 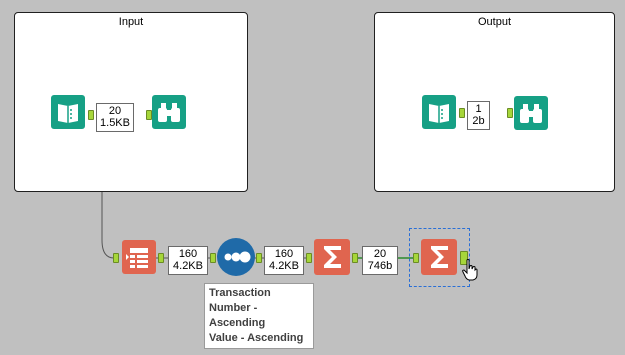 I want to click on record-count-badge: 1 2b, so click(x=478, y=115).